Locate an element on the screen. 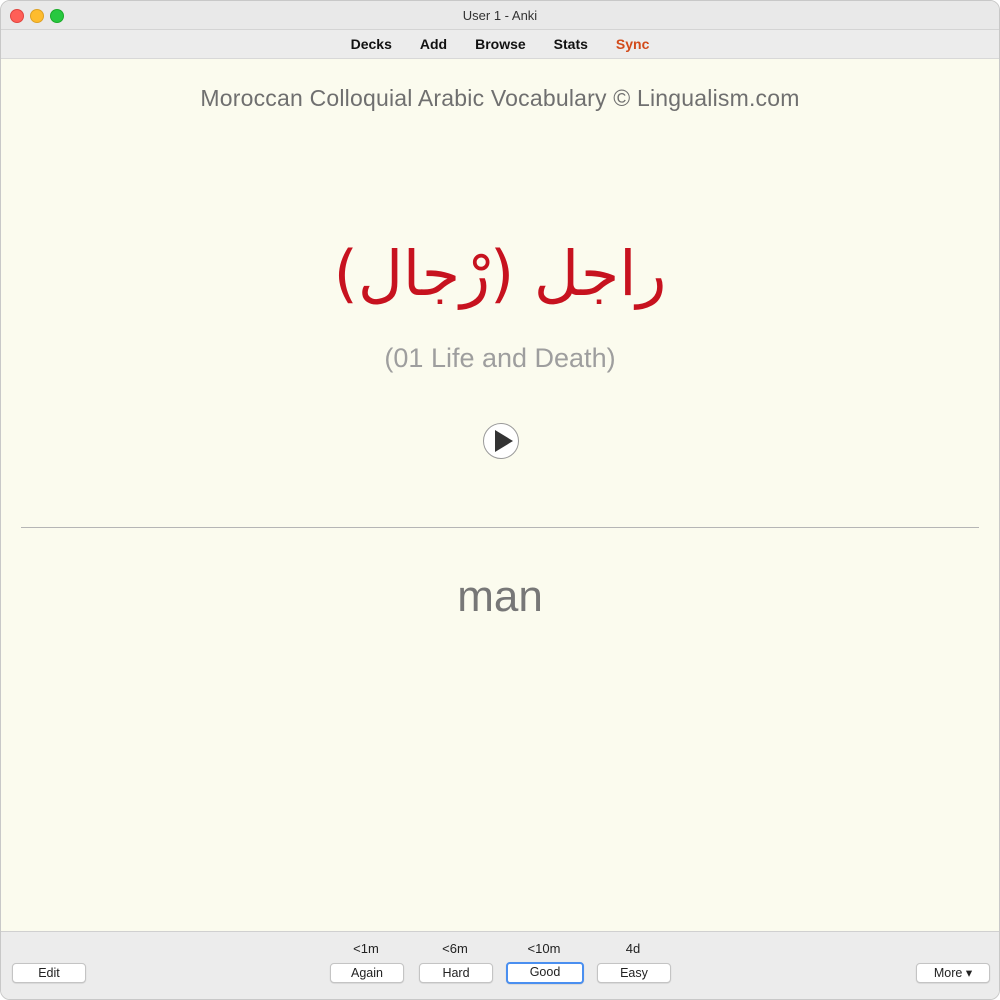  again-interval: <1m is located at coordinates (366, 948).